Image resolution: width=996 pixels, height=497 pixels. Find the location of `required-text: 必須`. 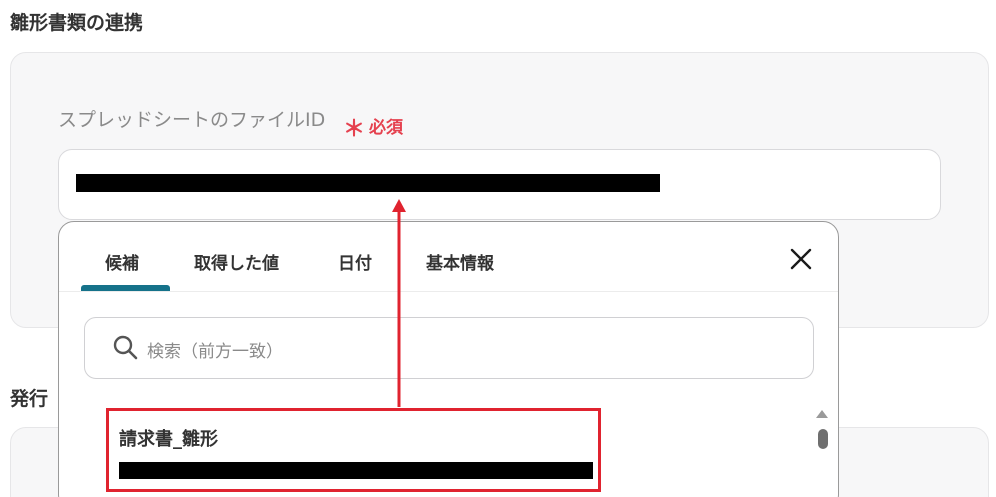

required-text: 必須 is located at coordinates (386, 128).